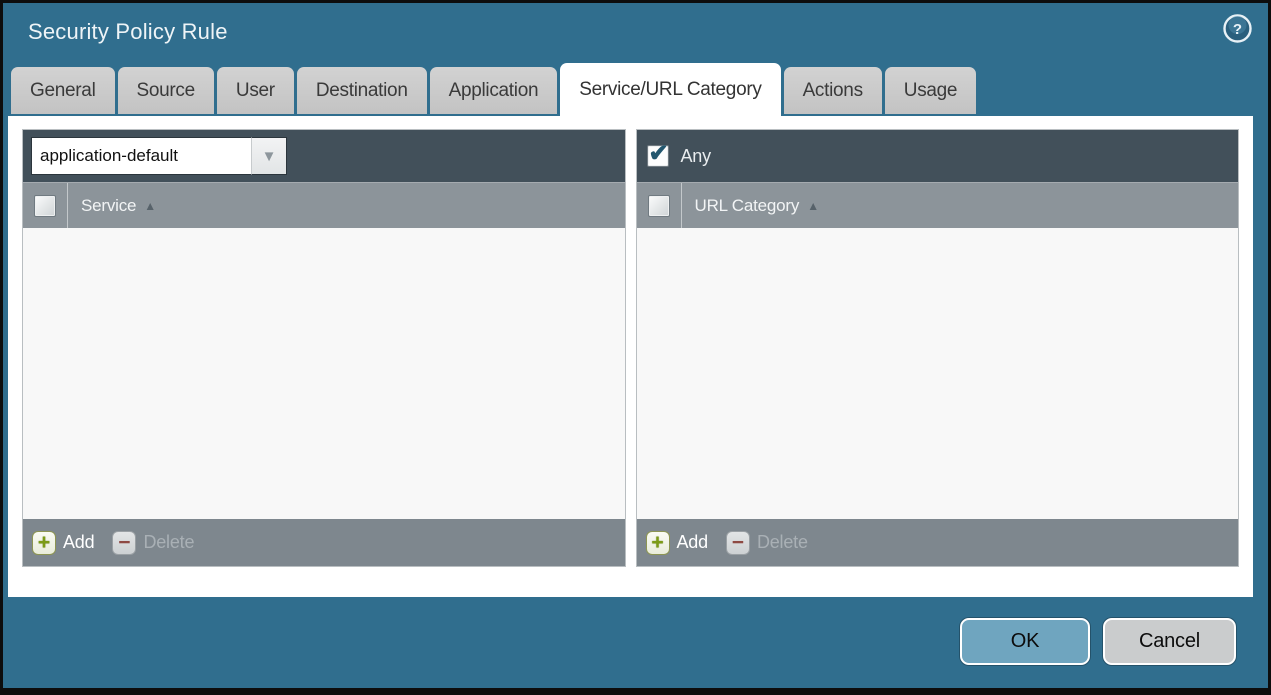 The image size is (1271, 695). I want to click on dialog-actions: OK Cancel, so click(1098, 641).